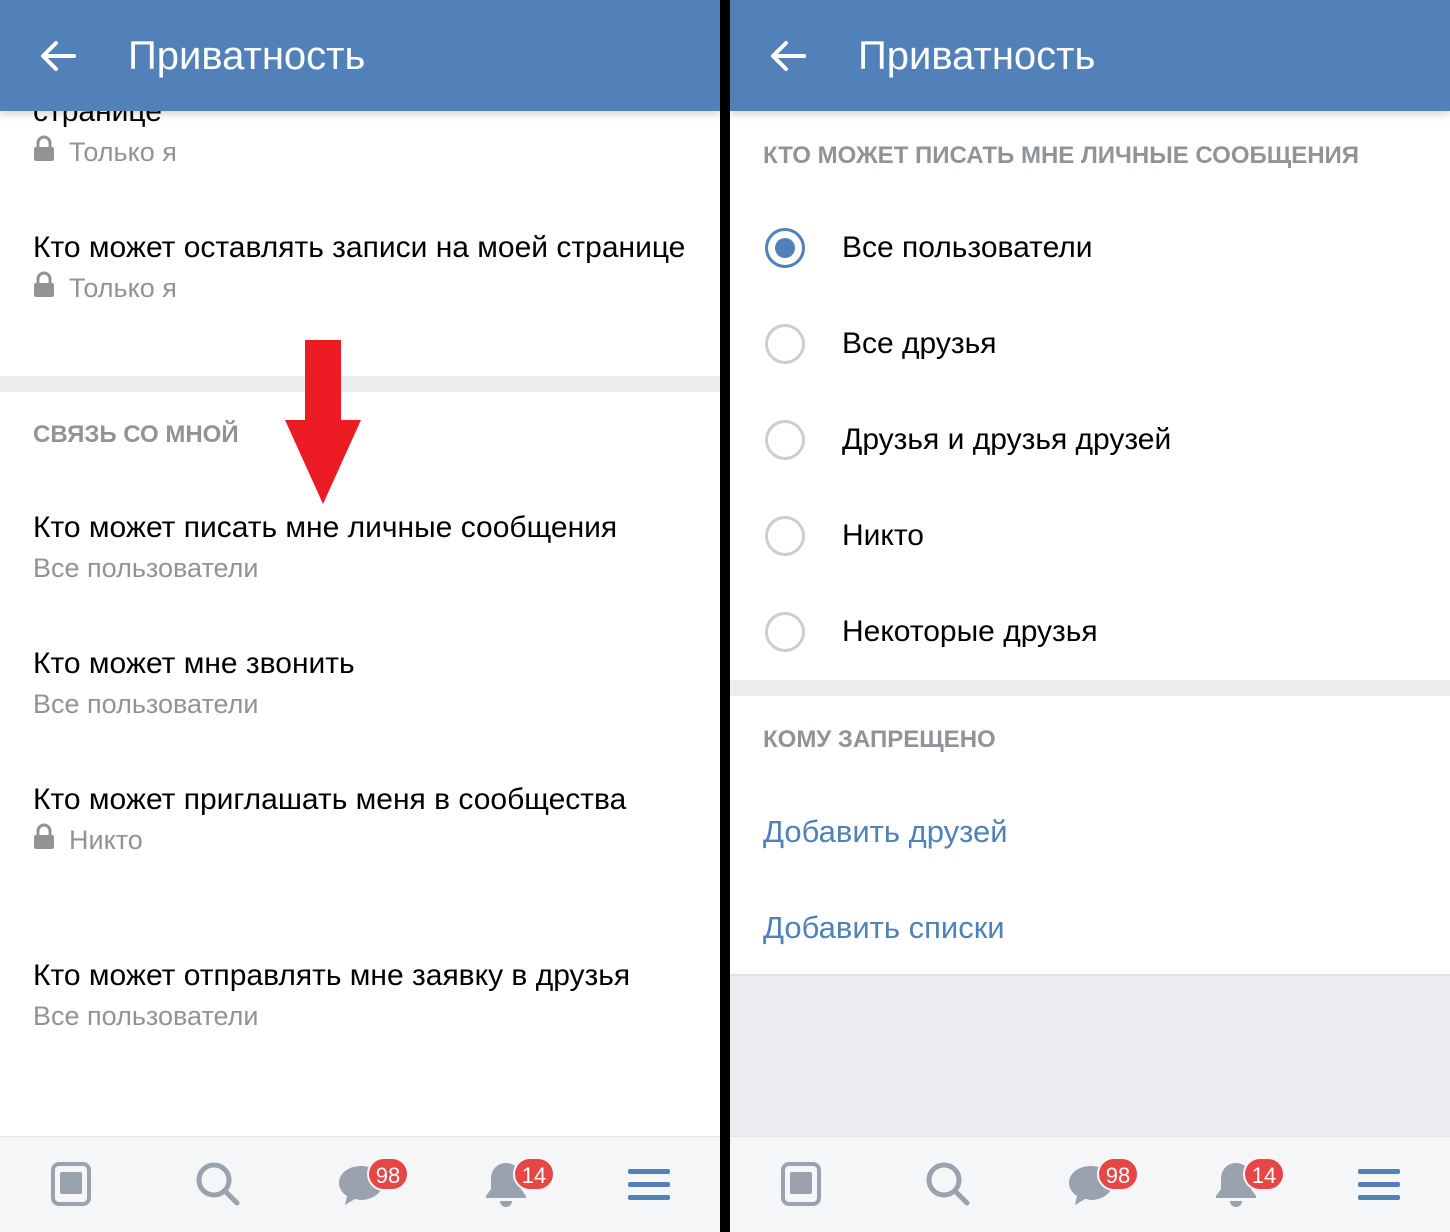  I want to click on privacy-item-value-text: Никто, so click(106, 840).